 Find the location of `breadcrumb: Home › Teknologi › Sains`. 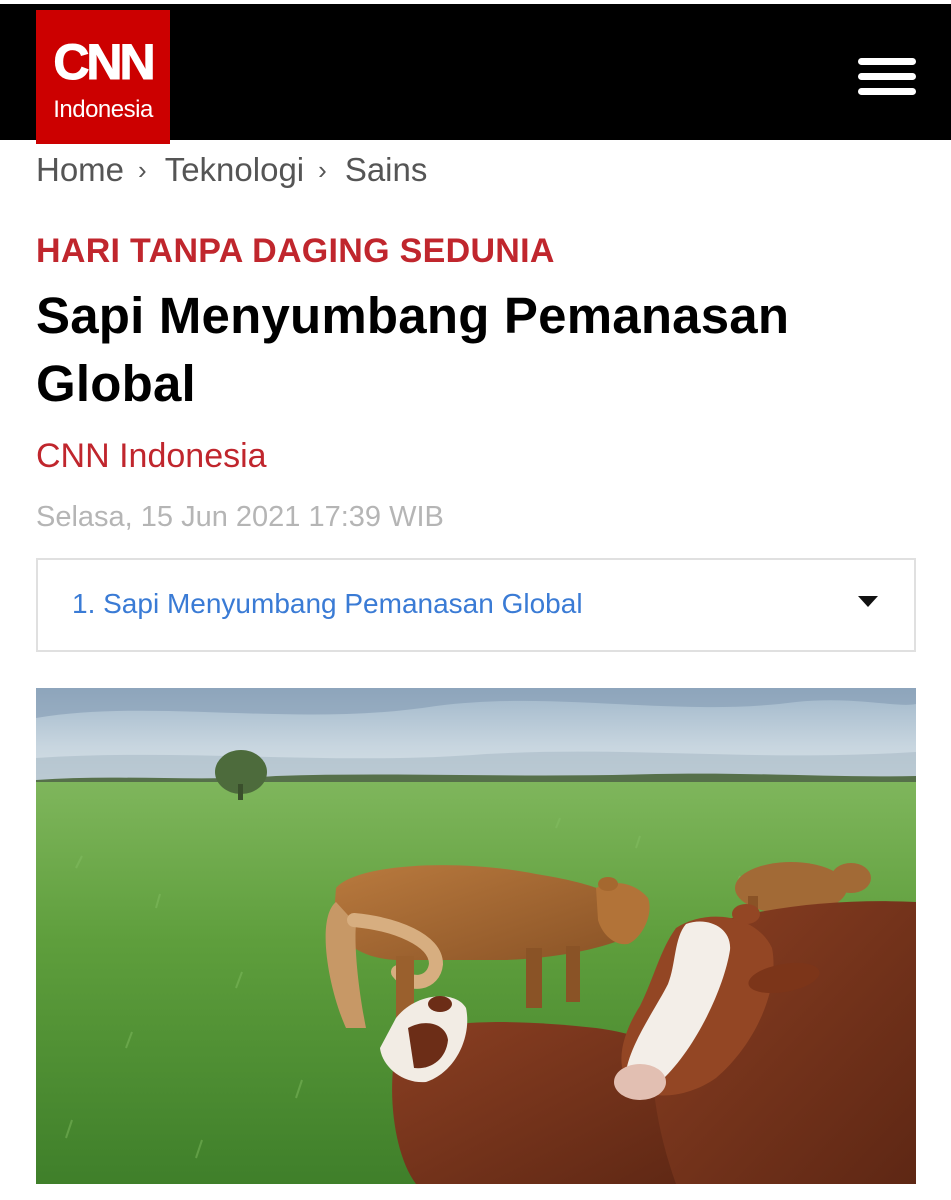

breadcrumb: Home › Teknologi › Sains is located at coordinates (231, 170).